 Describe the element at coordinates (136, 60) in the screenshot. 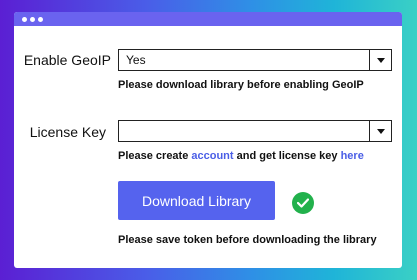

I see `enable-geoip-value: Yes` at that location.